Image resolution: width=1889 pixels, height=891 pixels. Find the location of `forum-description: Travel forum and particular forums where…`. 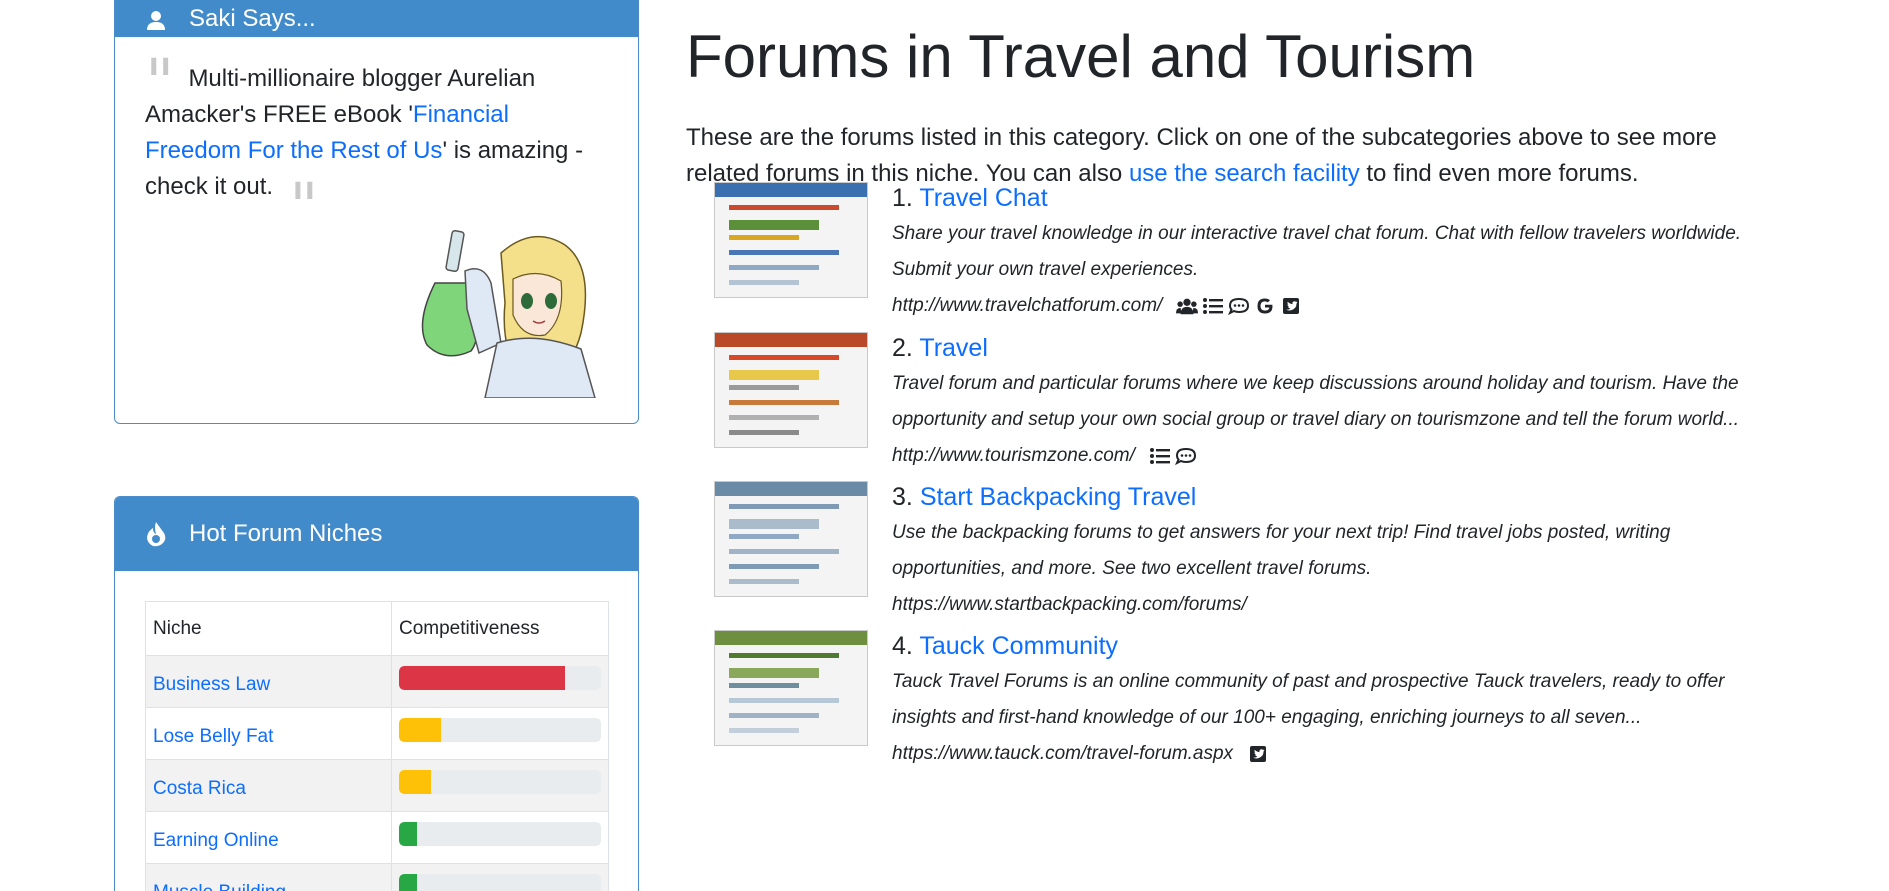

forum-description: Travel forum and particular forums where… is located at coordinates (1316, 401).